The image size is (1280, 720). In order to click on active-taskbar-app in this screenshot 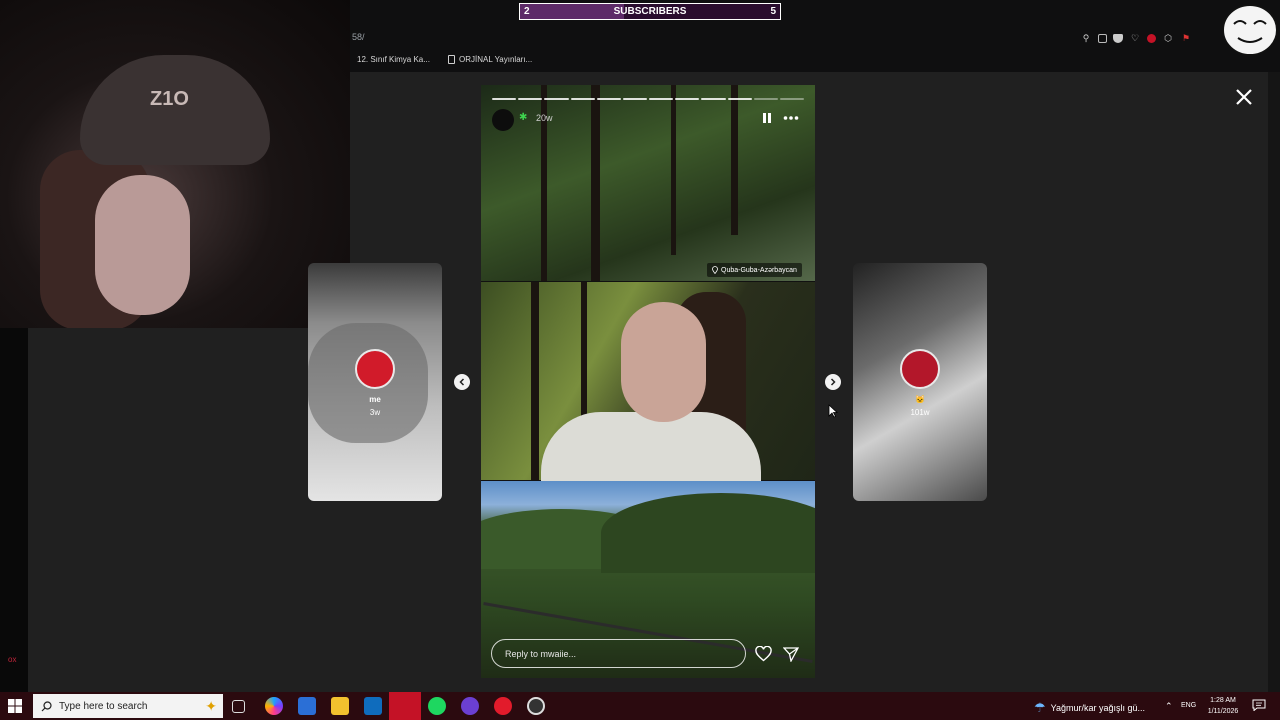, I will do `click(405, 706)`.